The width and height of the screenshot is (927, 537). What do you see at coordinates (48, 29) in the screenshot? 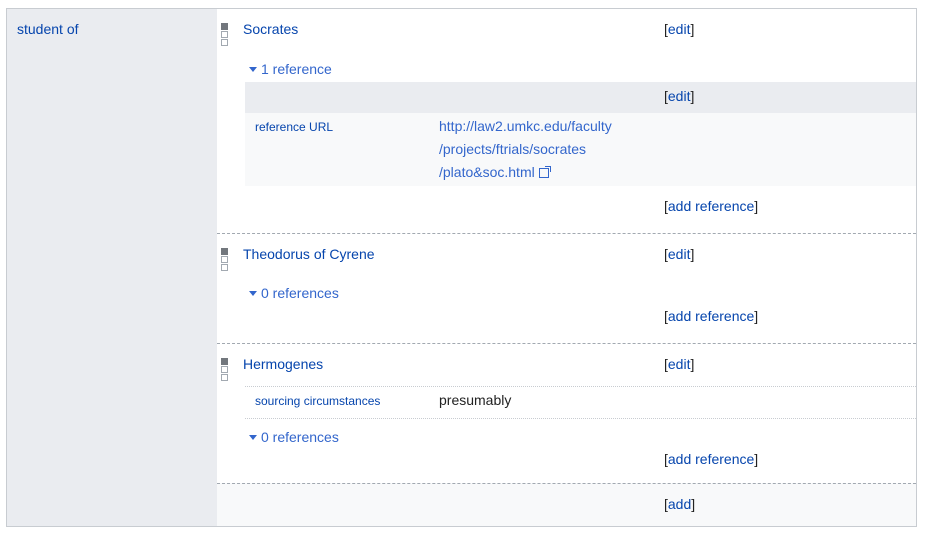
I see `property-label-student-of: student of` at bounding box center [48, 29].